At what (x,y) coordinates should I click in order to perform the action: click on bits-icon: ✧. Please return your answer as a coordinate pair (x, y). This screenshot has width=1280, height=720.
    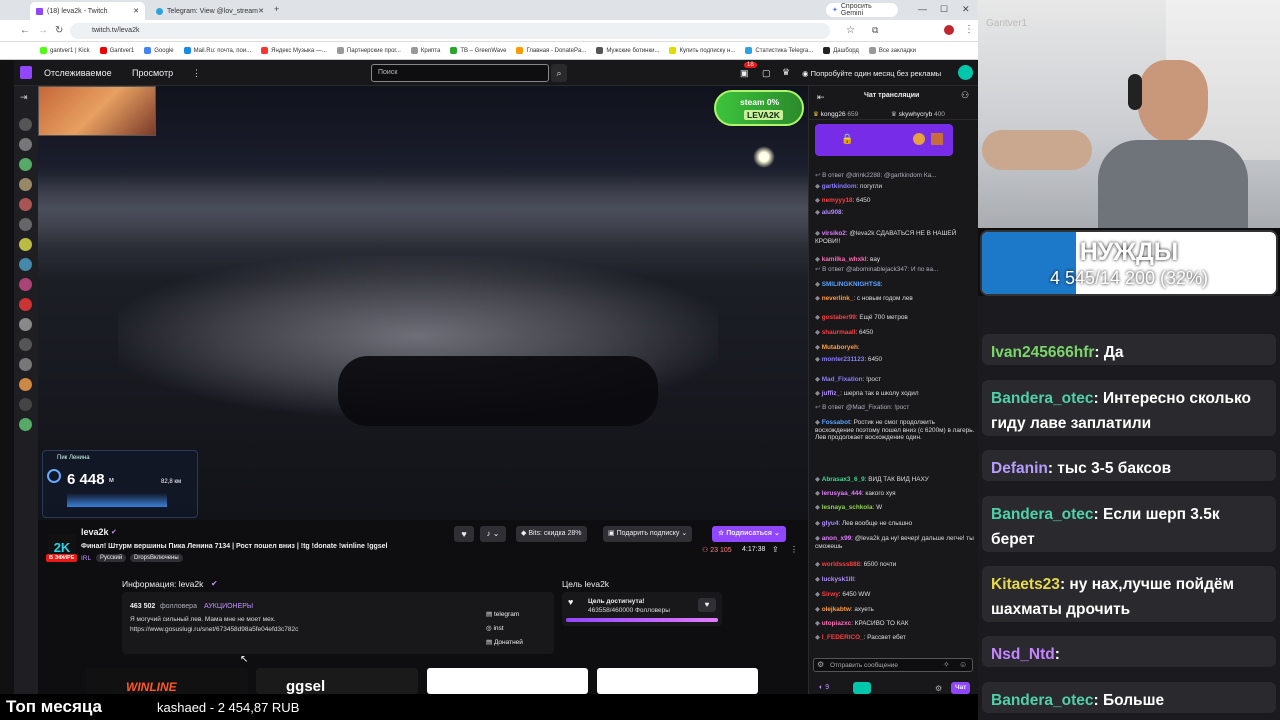
    Looking at the image, I should click on (946, 664).